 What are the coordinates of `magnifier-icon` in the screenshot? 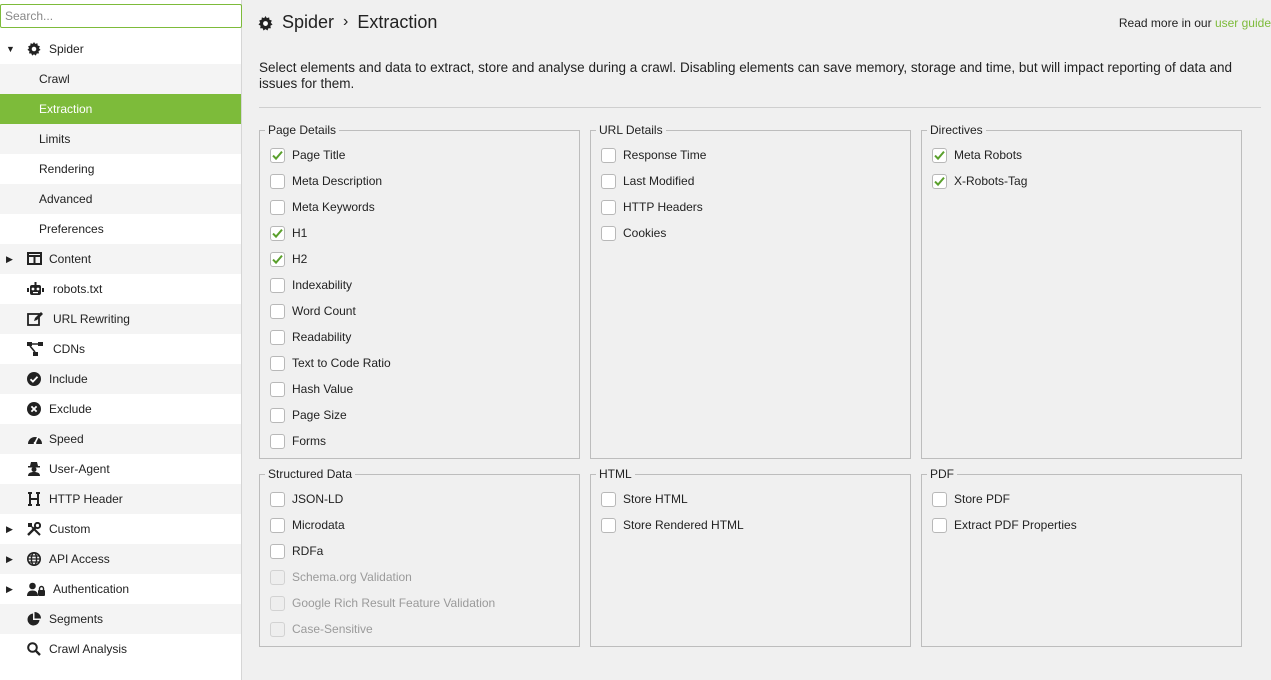 It's located at (34, 649).